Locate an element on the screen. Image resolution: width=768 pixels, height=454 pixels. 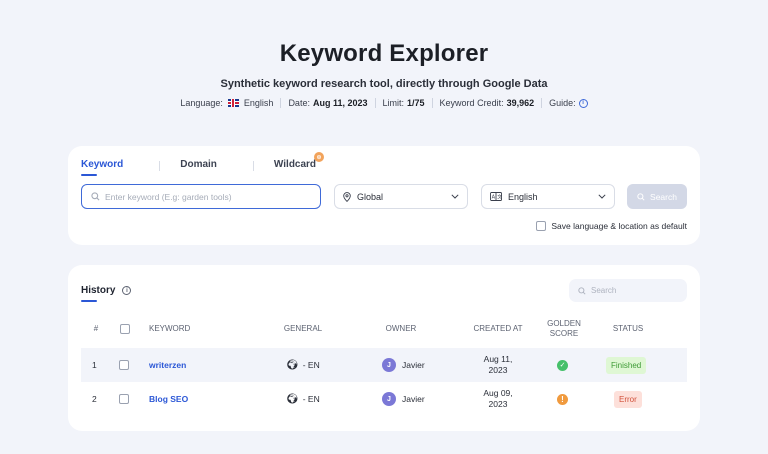
column-header-num: # is located at coordinates (96, 328).